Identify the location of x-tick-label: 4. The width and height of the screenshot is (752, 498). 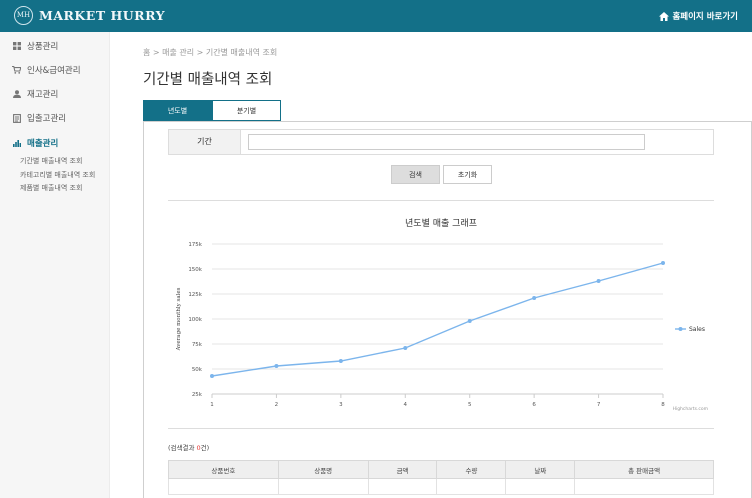
(406, 405).